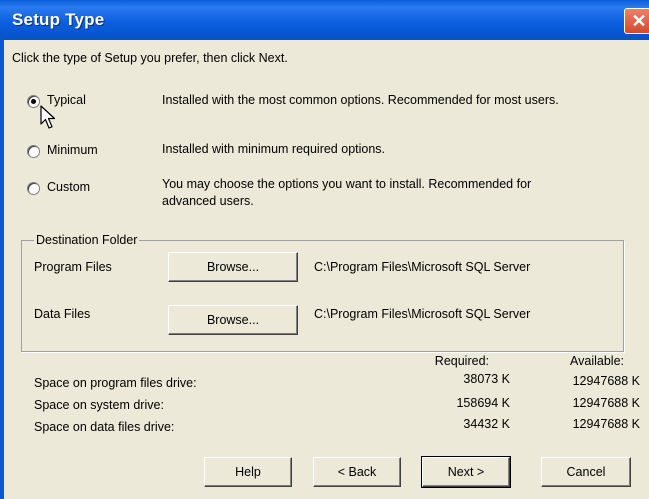 This screenshot has width=649, height=499. Describe the element at coordinates (324, 20) in the screenshot. I see `title-bar: Setup Type ✕` at that location.